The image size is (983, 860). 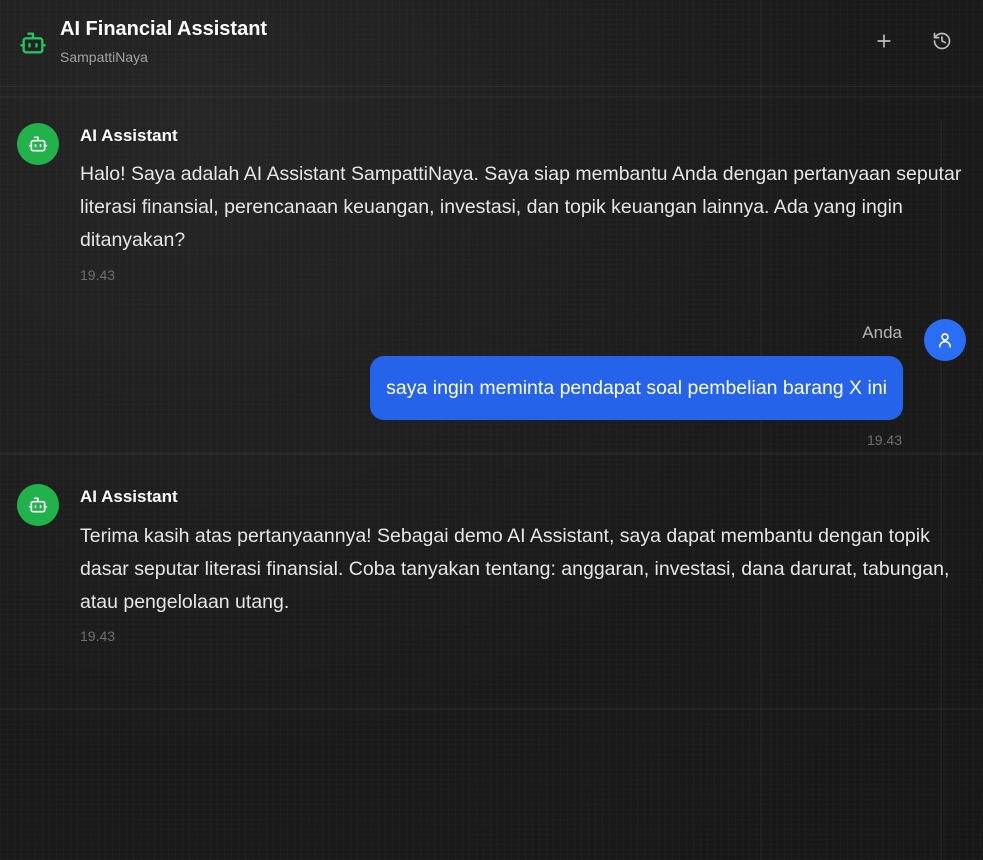 I want to click on user-avatar, so click(x=945, y=340).